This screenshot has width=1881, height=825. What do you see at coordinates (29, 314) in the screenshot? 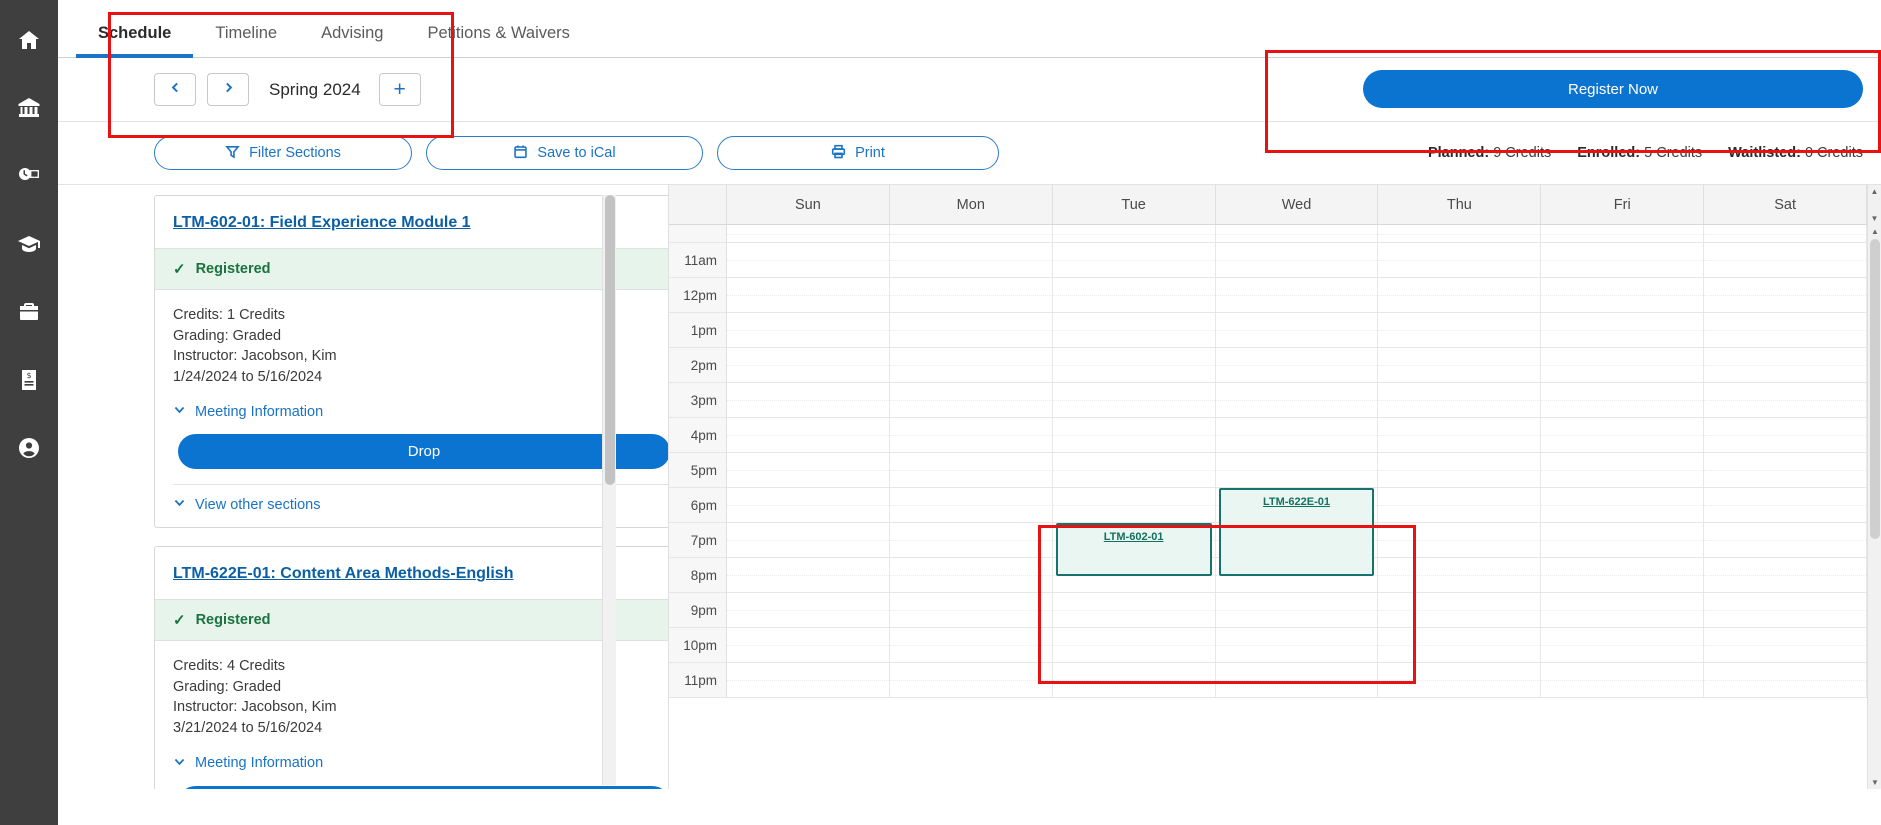
I see `sidebar-item-daily-work` at bounding box center [29, 314].